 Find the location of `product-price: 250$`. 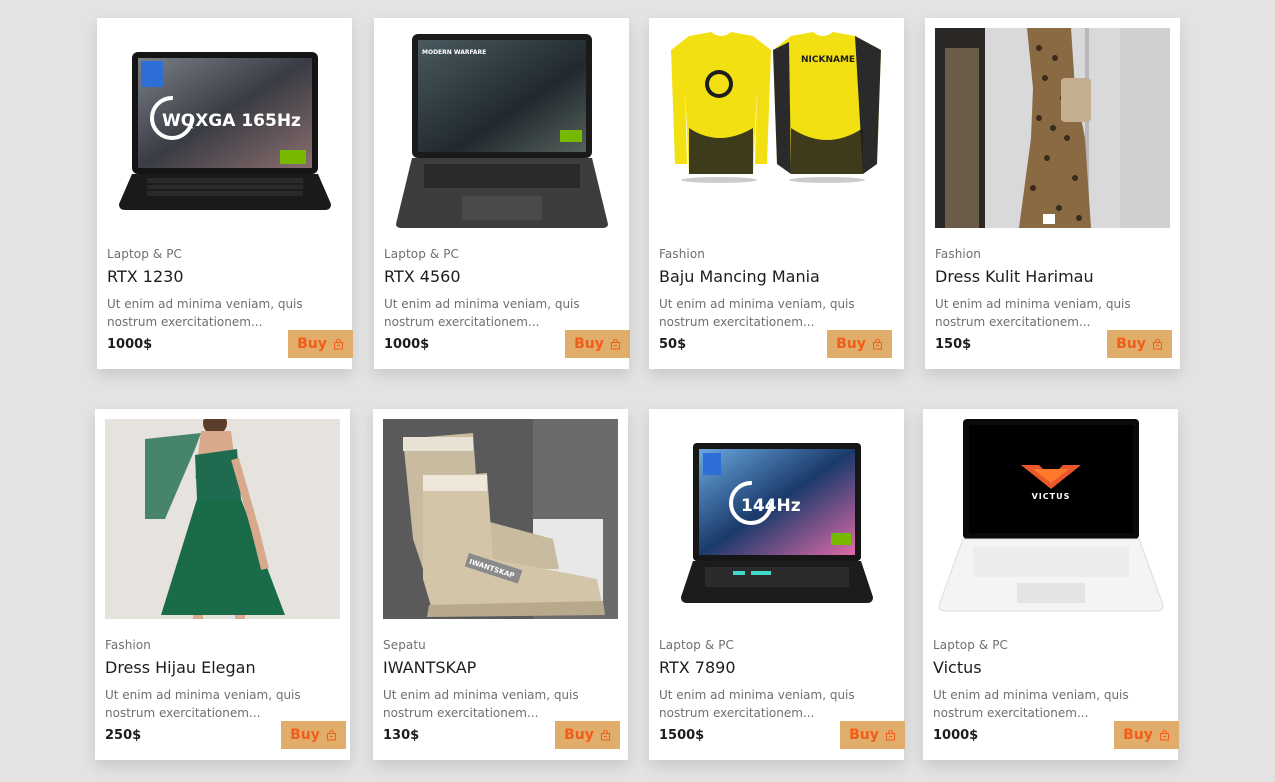

product-price: 250$ is located at coordinates (123, 735).